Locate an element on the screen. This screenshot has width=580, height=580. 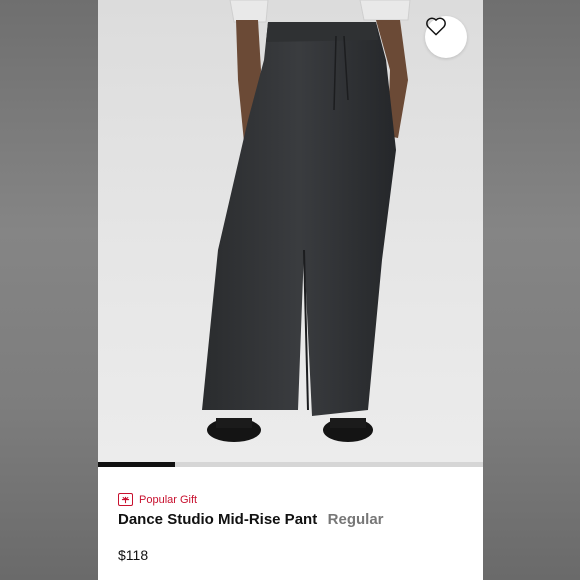
popular-gift-badge: Popular Gift is located at coordinates (157, 499).